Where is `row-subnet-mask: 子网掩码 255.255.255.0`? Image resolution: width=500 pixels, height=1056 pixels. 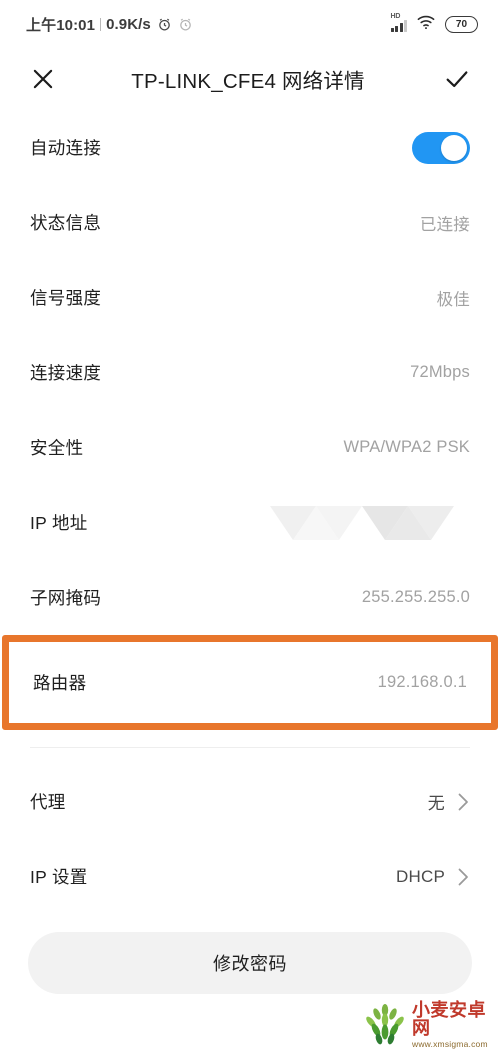 row-subnet-mask: 子网掩码 255.255.255.0 is located at coordinates (250, 597).